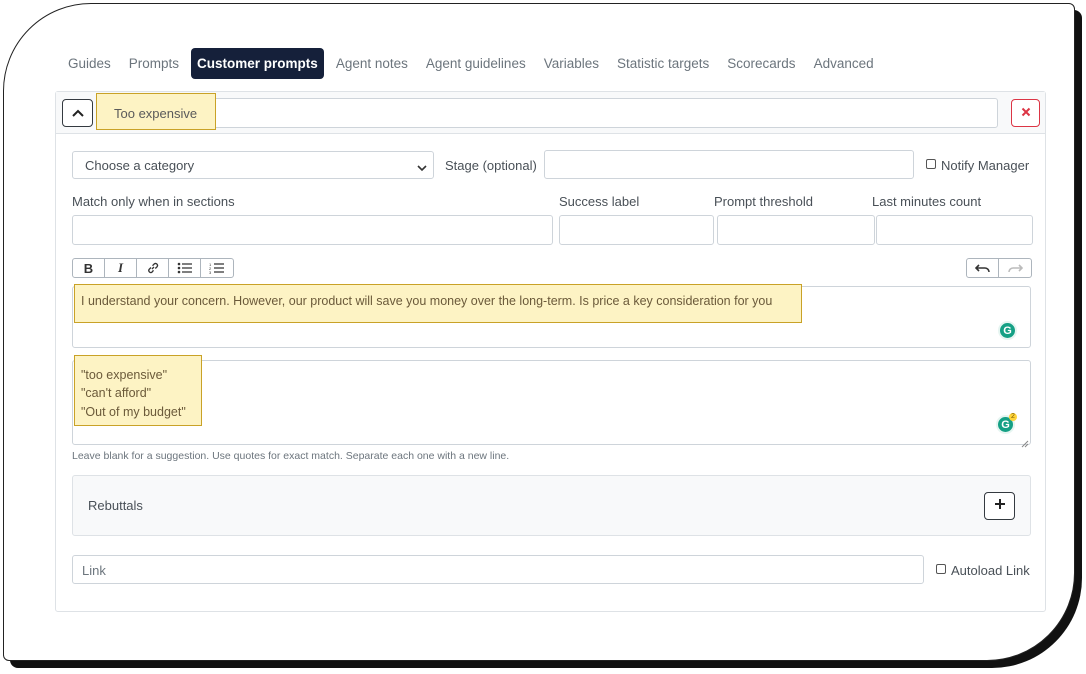  Describe the element at coordinates (599, 201) in the screenshot. I see `success-label-label: Success label` at that location.